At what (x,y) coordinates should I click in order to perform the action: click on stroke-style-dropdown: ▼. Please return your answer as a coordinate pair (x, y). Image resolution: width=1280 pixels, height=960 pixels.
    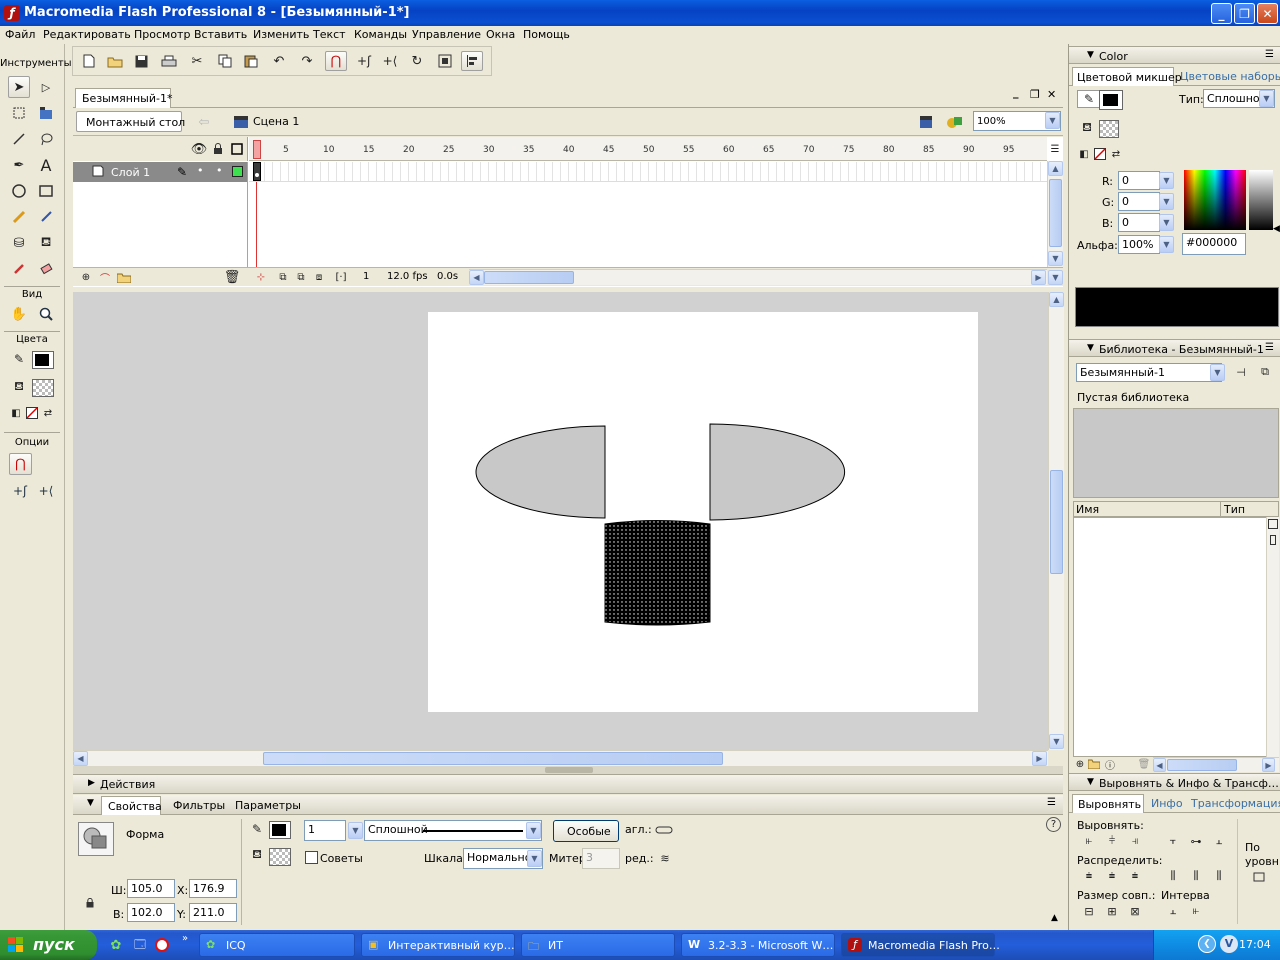
    Looking at the image, I should click on (533, 830).